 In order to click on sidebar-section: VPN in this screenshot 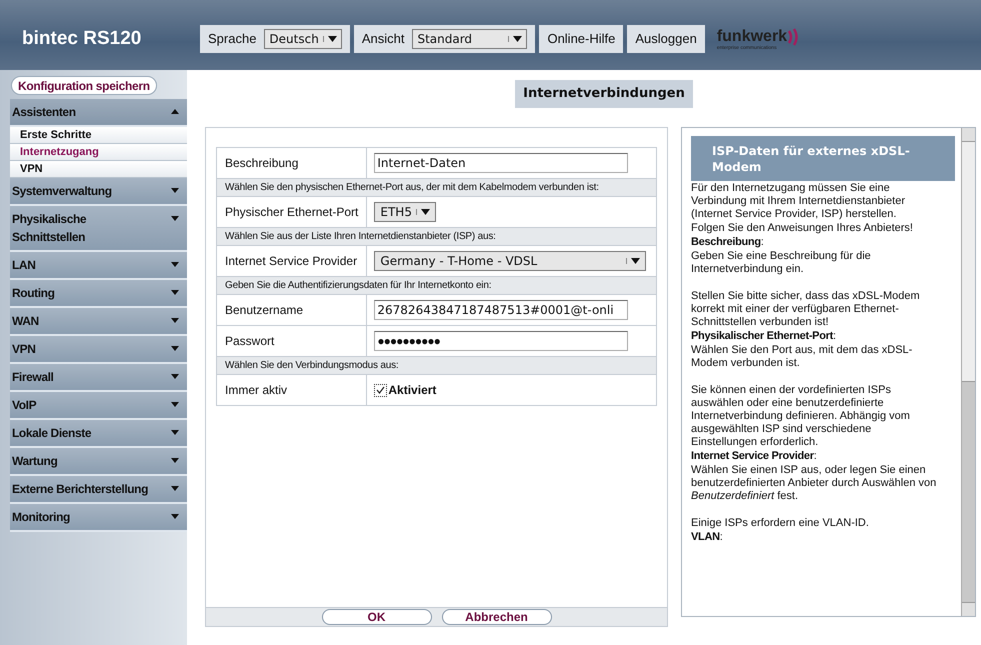, I will do `click(98, 350)`.